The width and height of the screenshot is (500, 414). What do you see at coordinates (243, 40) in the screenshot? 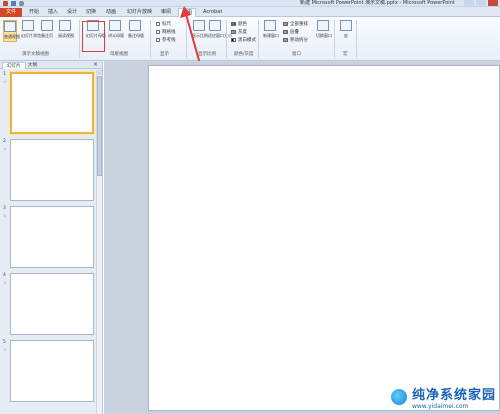
I see `black-white-button: 黑白模式` at bounding box center [243, 40].